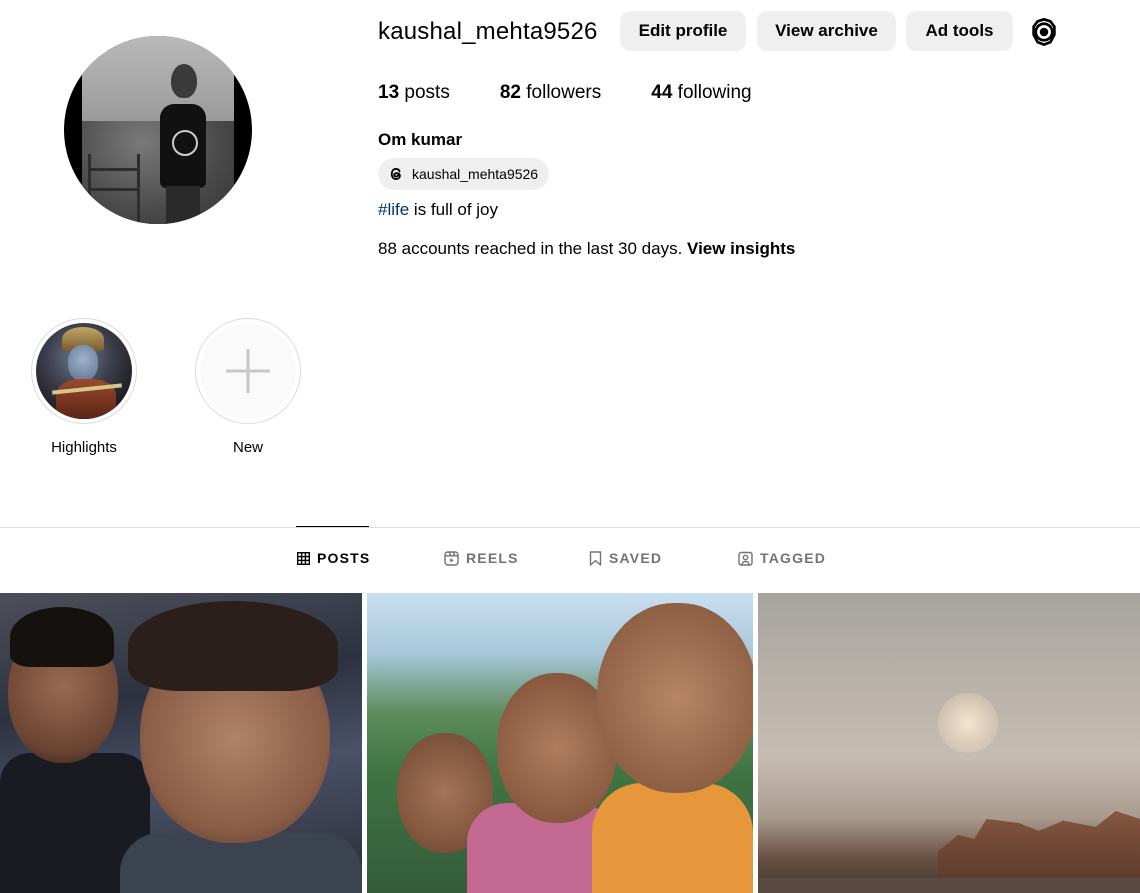 This screenshot has width=1140, height=893. I want to click on active-tab-indicator, so click(332, 526).